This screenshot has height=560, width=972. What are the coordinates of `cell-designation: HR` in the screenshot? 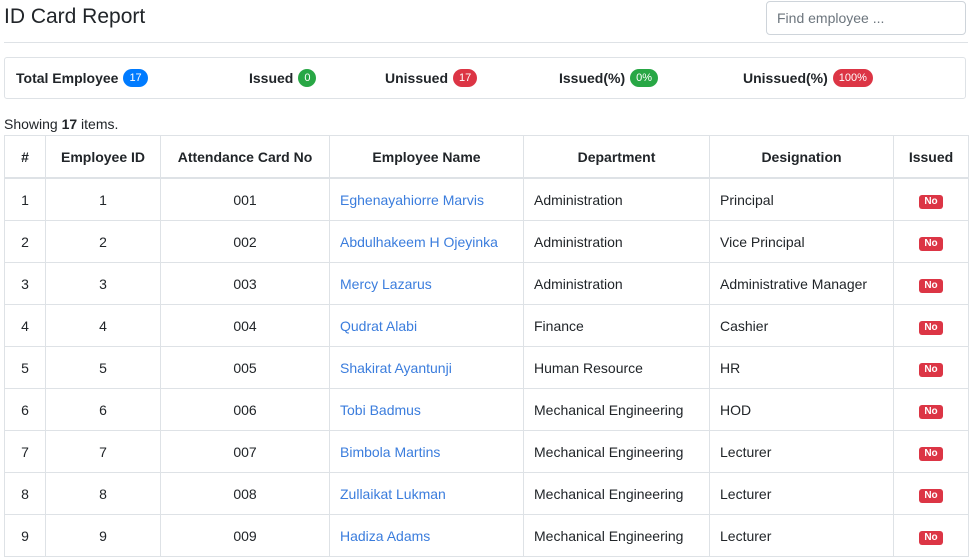 It's located at (801, 367).